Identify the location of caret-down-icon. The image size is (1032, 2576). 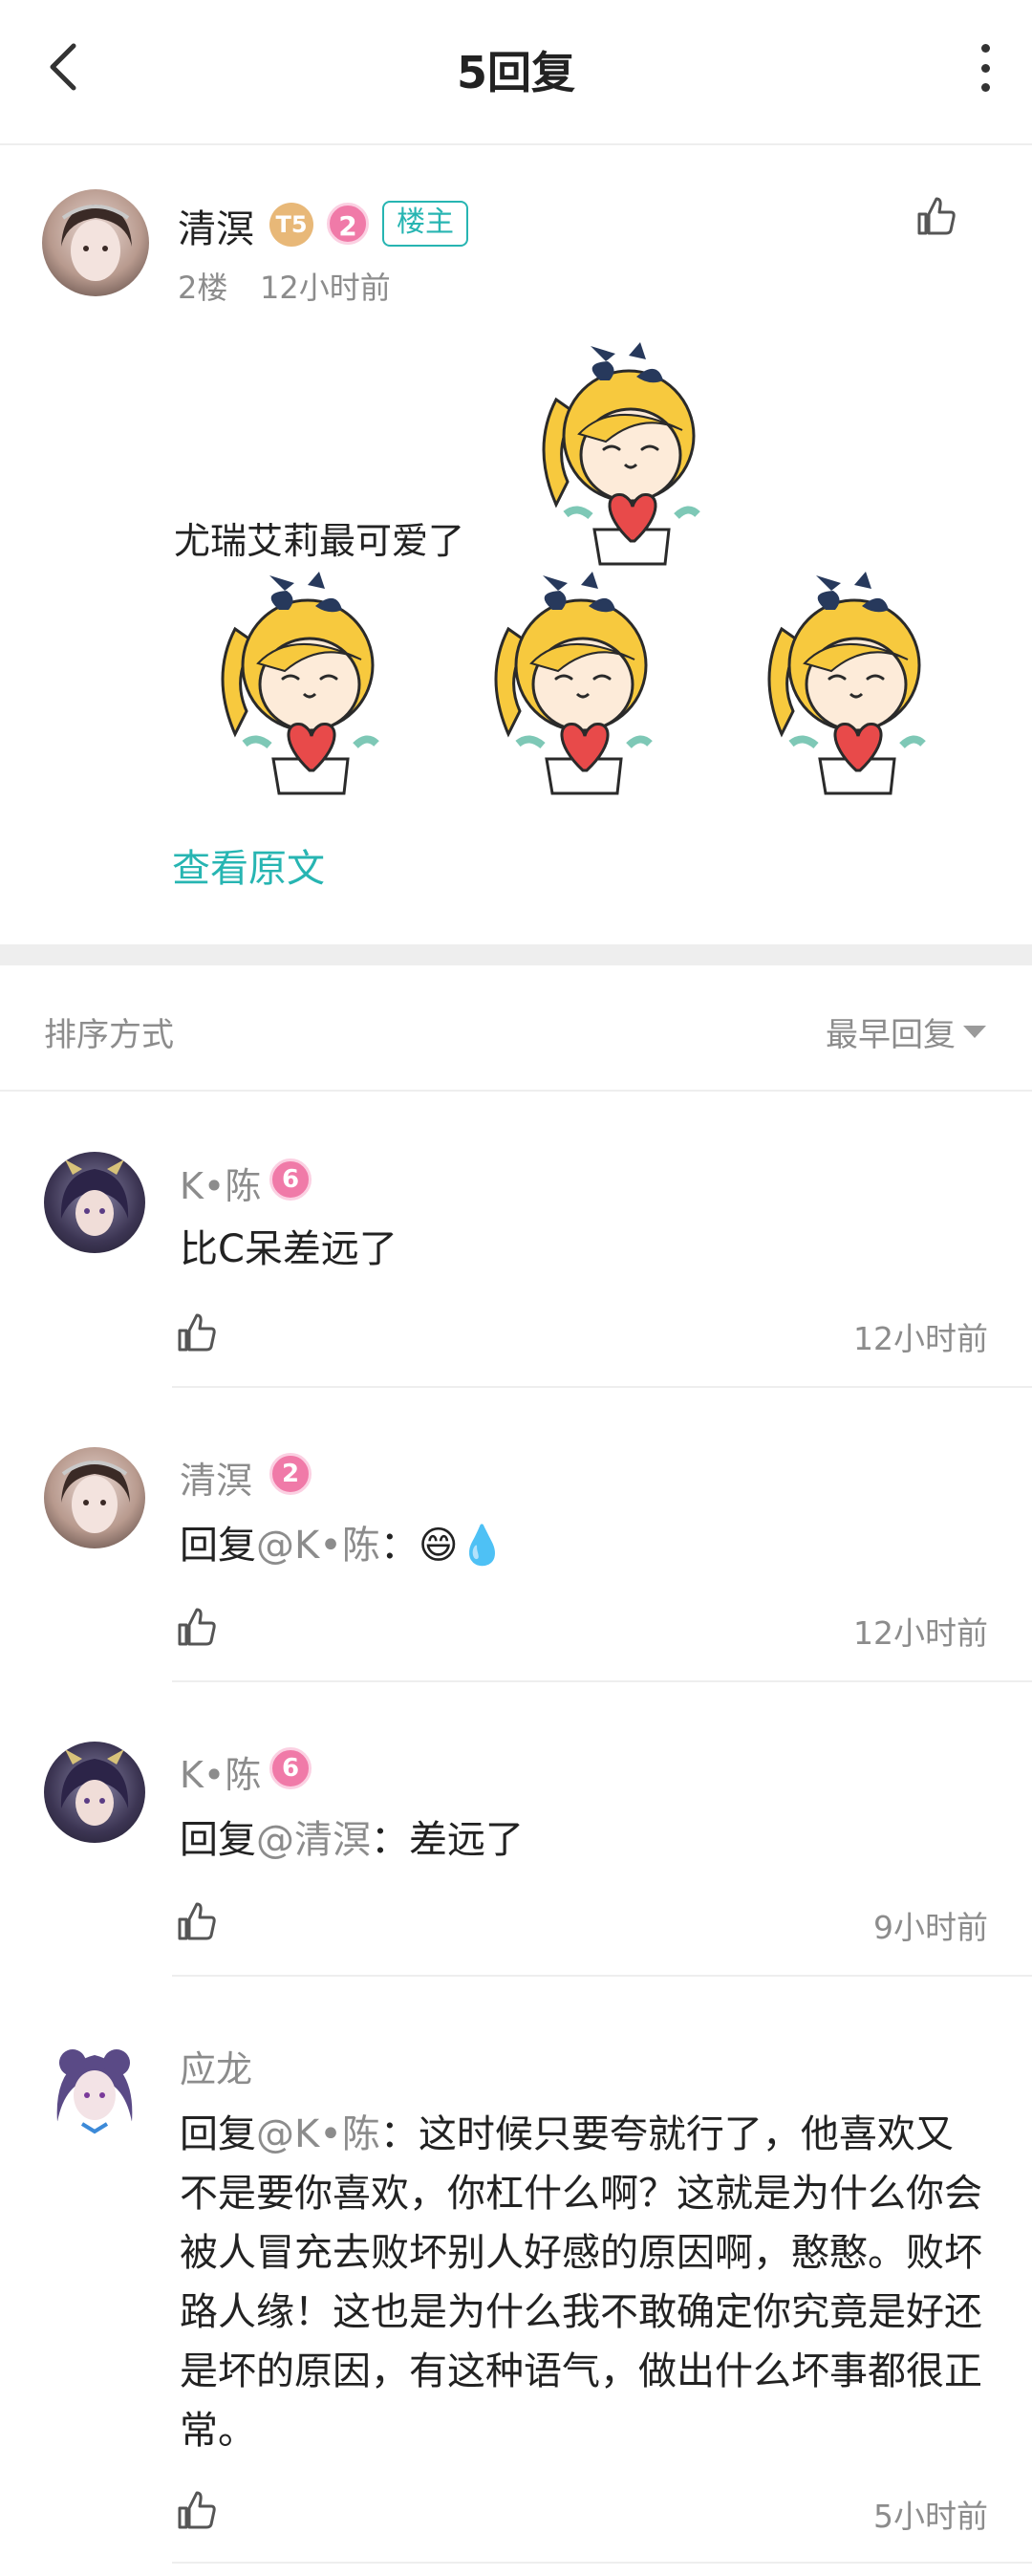
(975, 1032).